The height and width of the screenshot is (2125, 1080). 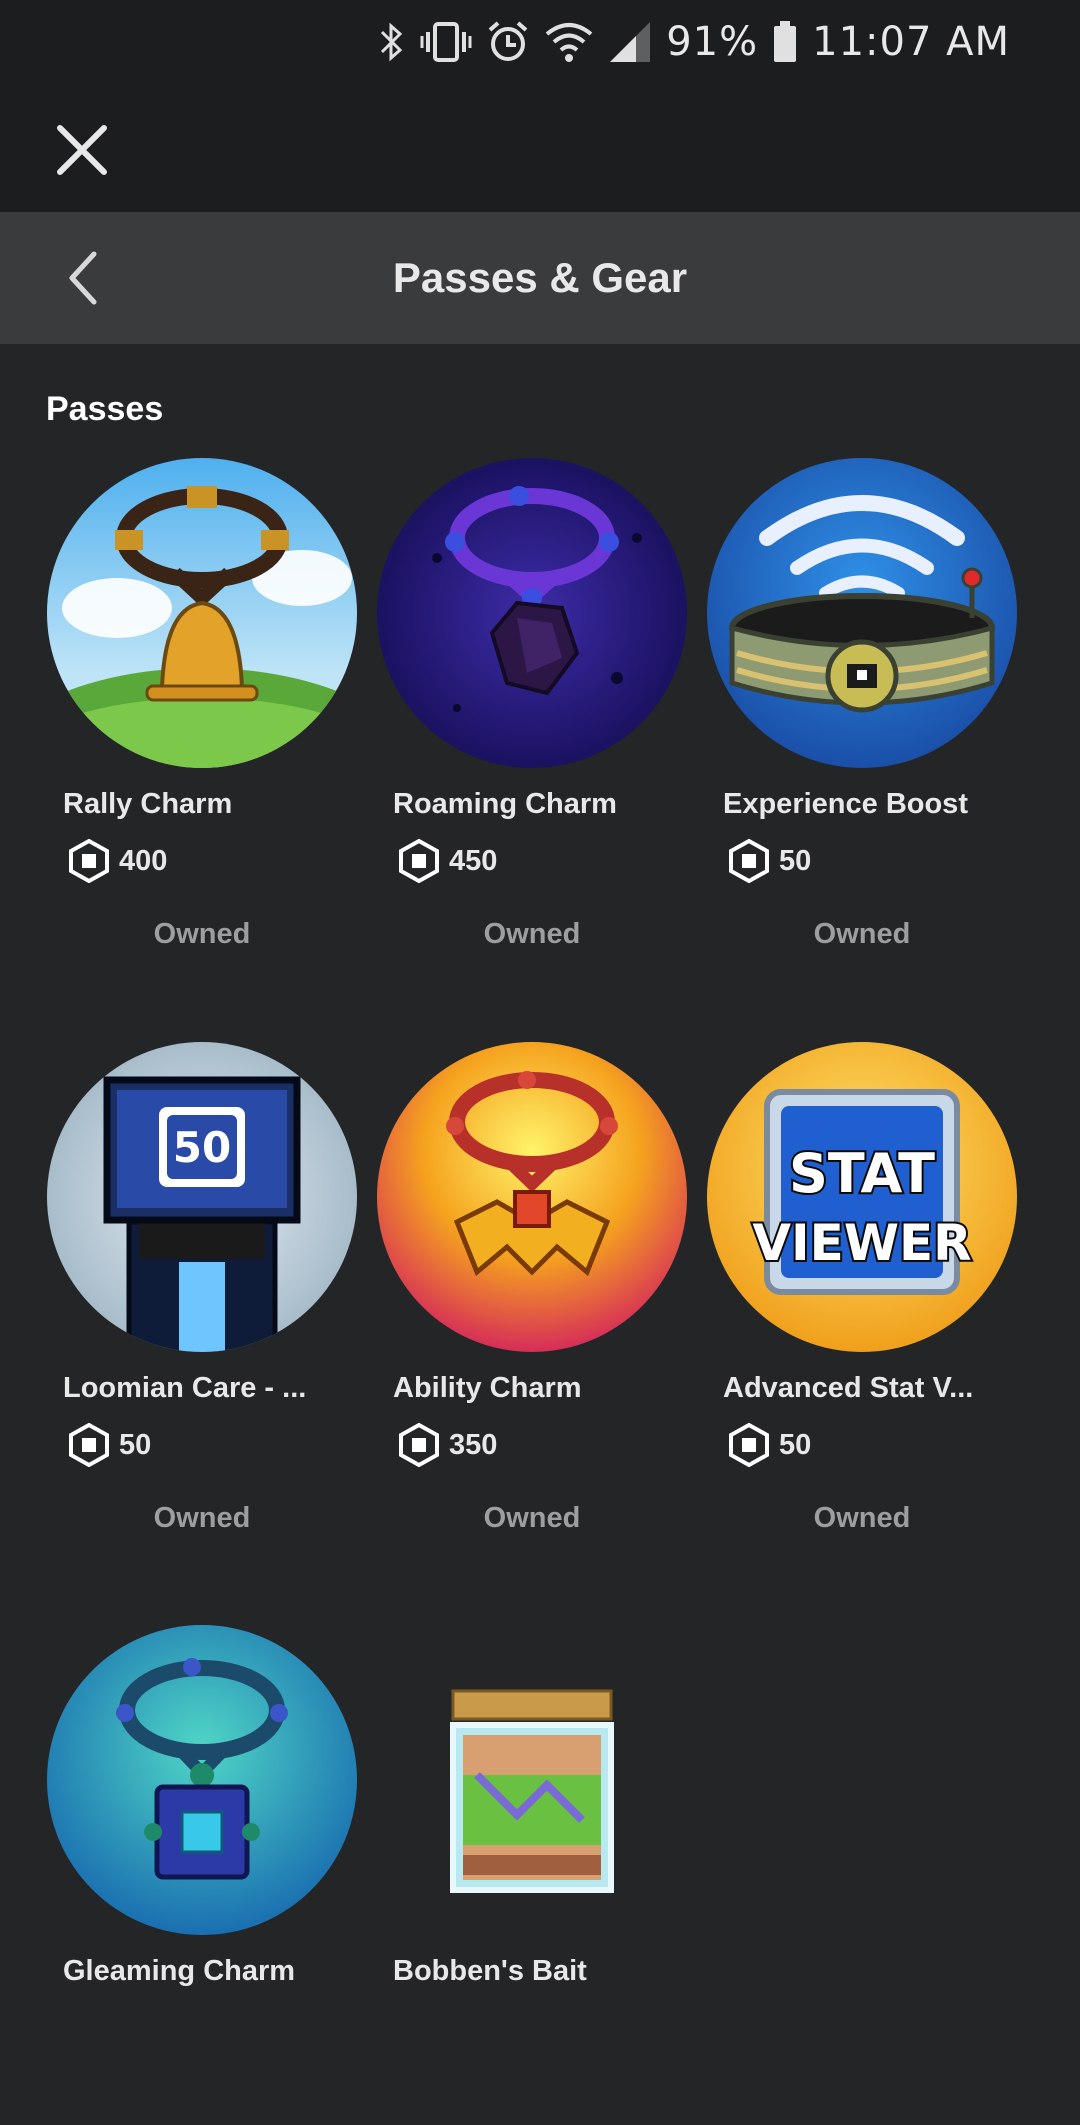 What do you see at coordinates (532, 1791) in the screenshot?
I see `bait-jar-icon` at bounding box center [532, 1791].